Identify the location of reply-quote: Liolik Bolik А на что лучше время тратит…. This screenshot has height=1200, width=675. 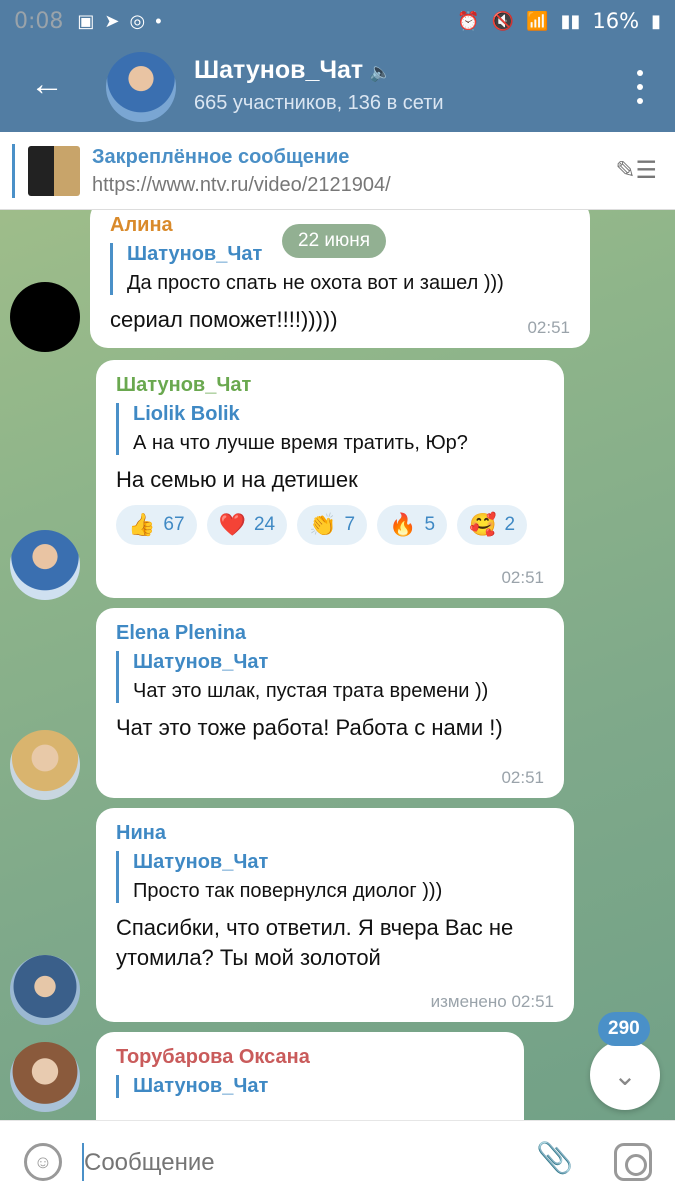
(329, 429).